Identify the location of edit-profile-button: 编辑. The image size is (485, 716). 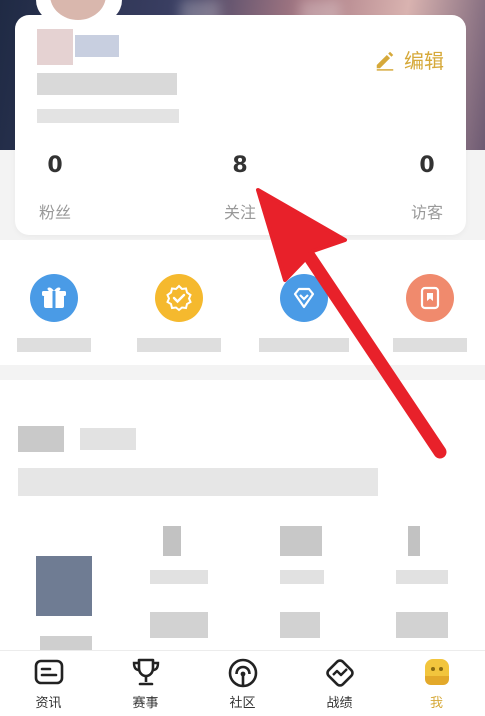
(409, 59).